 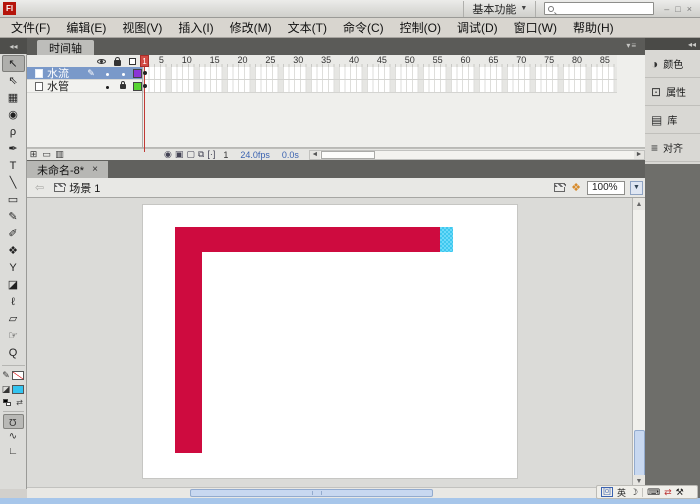 What do you see at coordinates (13, 46) in the screenshot?
I see `tools-panel-collapse: ◂◂` at bounding box center [13, 46].